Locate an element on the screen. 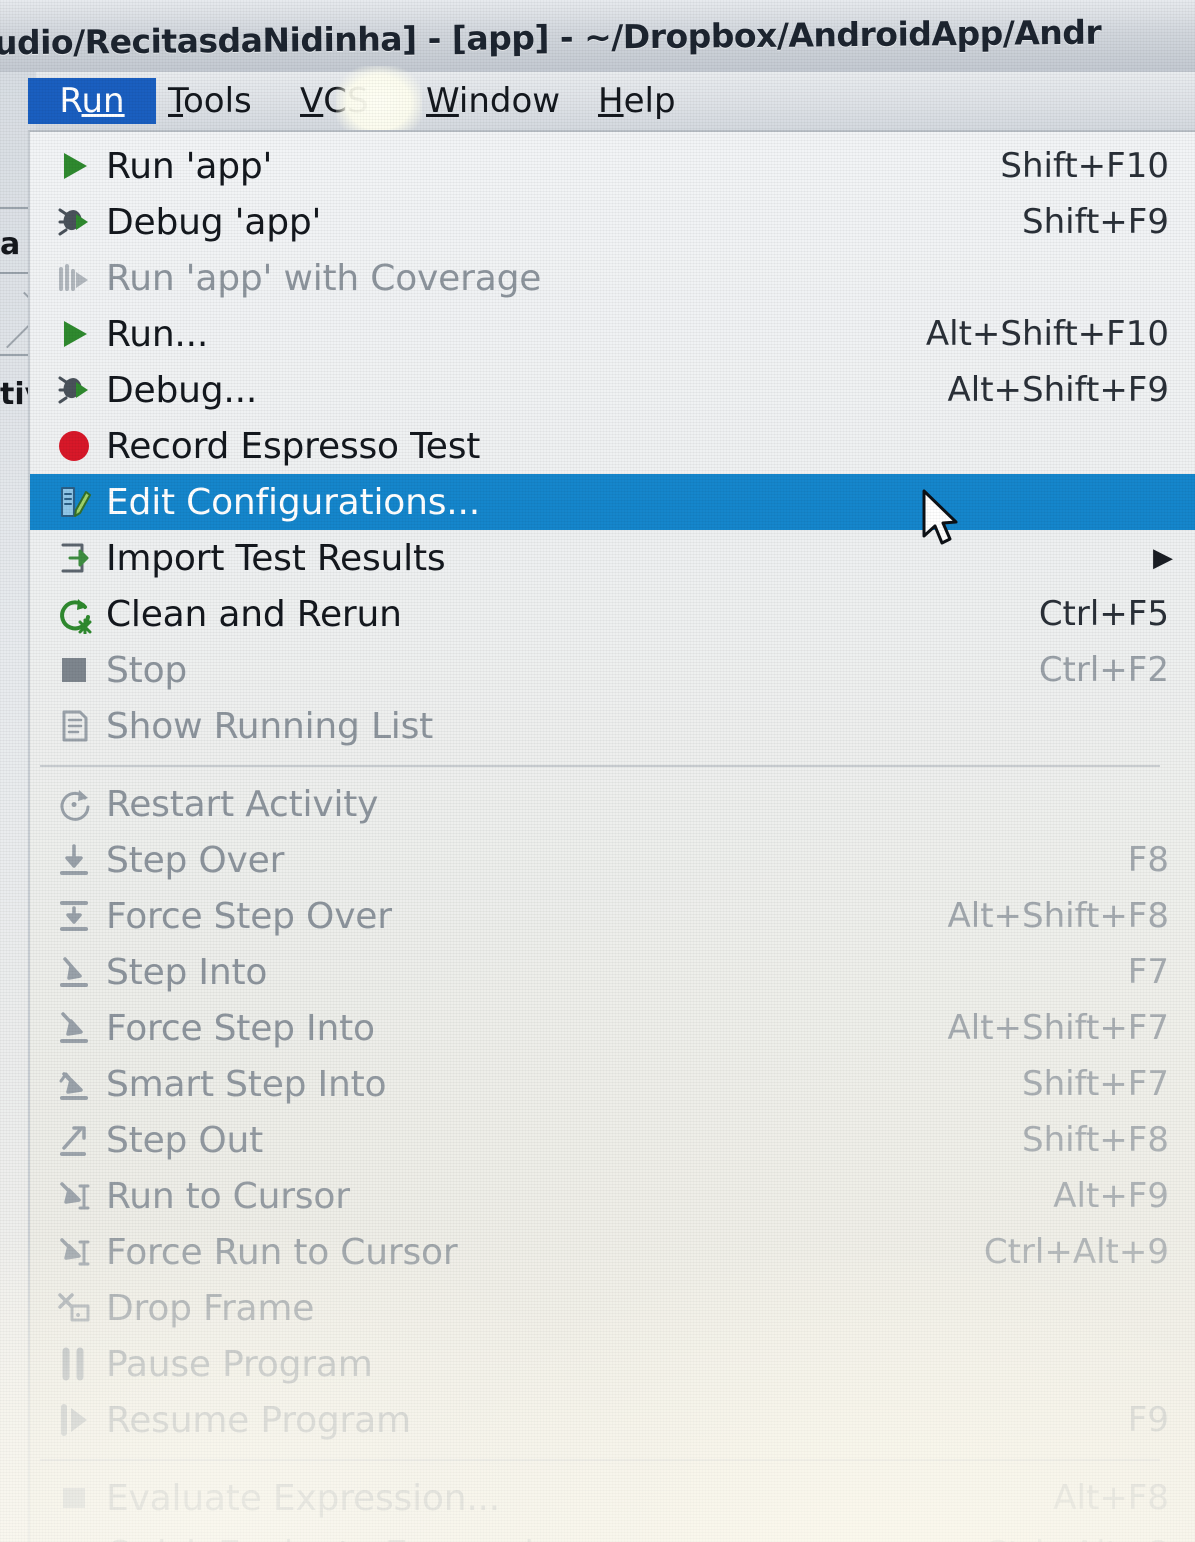  menu-item-force-step-into: Force Step Into Alt+Shift+F7 is located at coordinates (612, 1028).